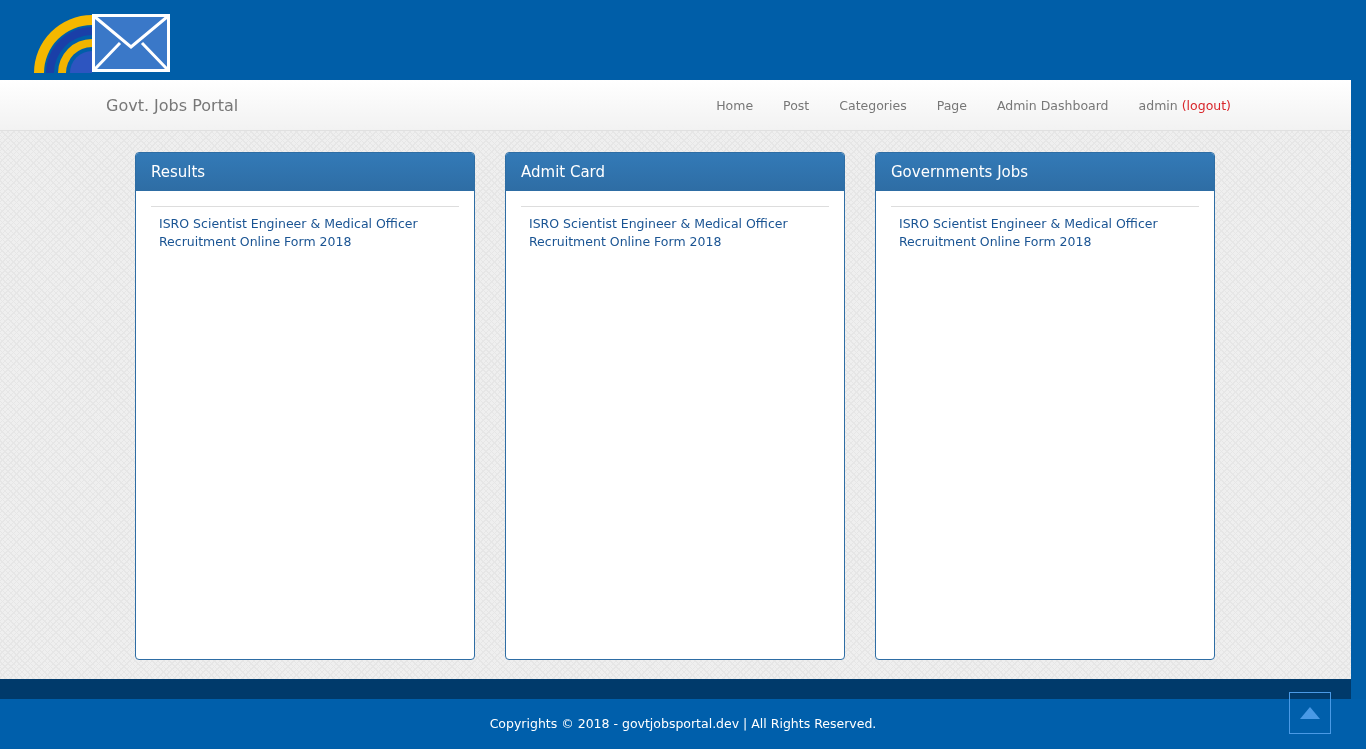 This screenshot has width=1366, height=749. What do you see at coordinates (102, 44) in the screenshot?
I see `envelope-logo-icon` at bounding box center [102, 44].